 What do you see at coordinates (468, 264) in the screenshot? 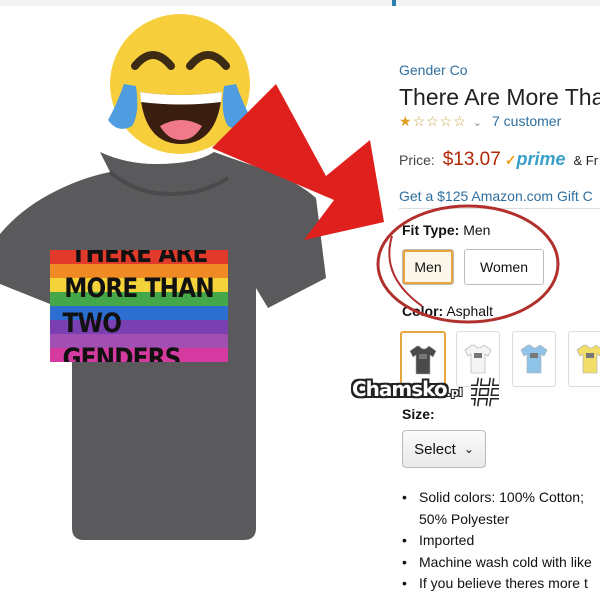
I see `red-circle-annotation` at bounding box center [468, 264].